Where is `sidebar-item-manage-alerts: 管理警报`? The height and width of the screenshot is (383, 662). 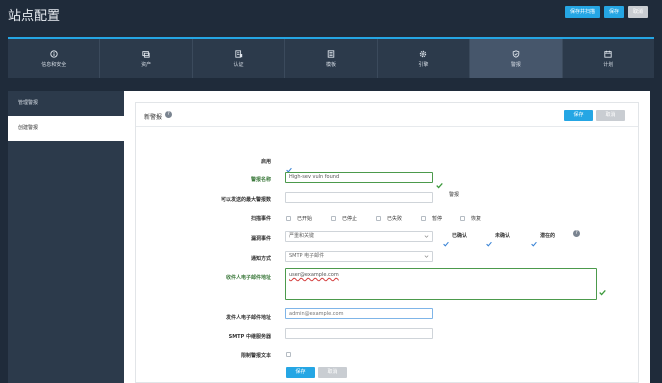 sidebar-item-manage-alerts: 管理警报 is located at coordinates (66, 103).